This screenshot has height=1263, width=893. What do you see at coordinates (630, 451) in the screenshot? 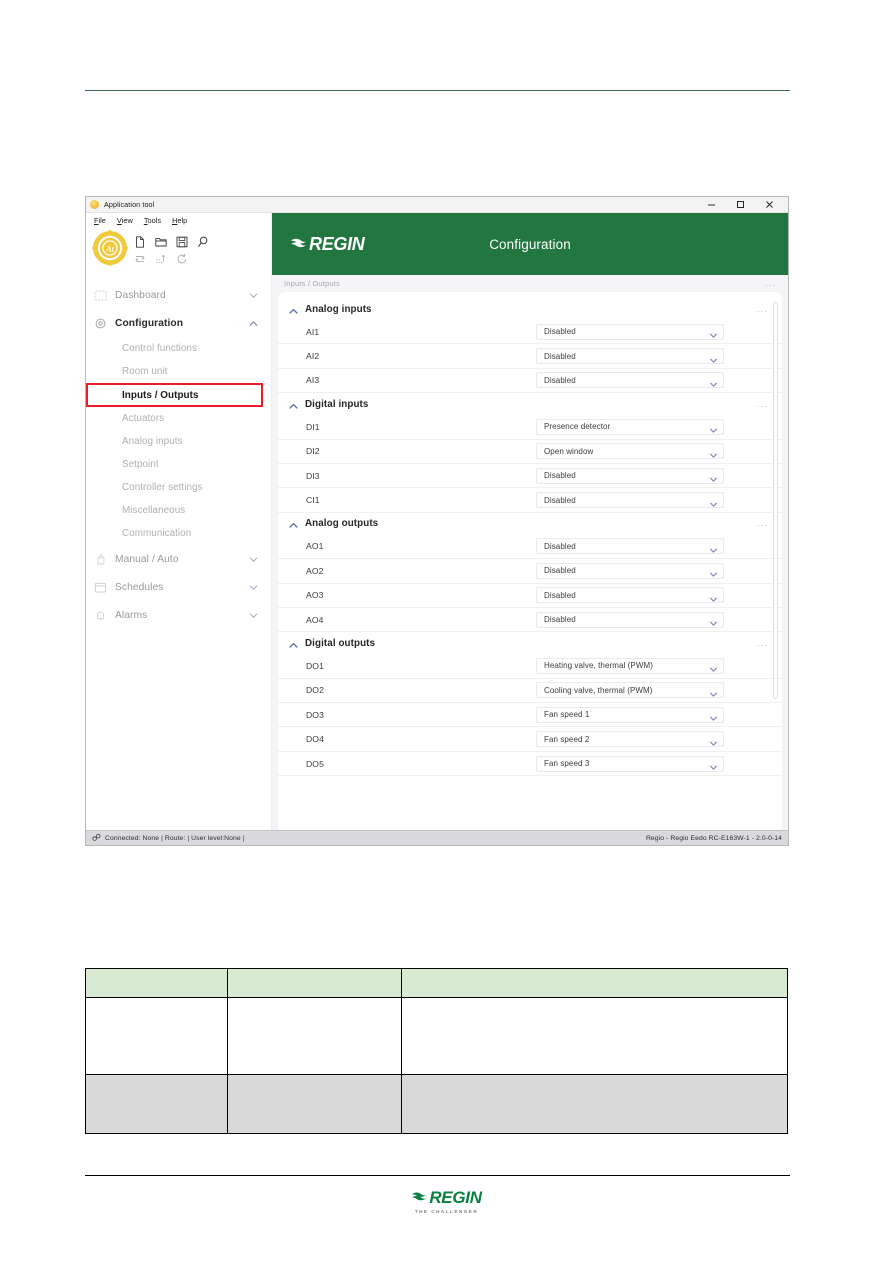
I see `io-row-select: Open window` at bounding box center [630, 451].